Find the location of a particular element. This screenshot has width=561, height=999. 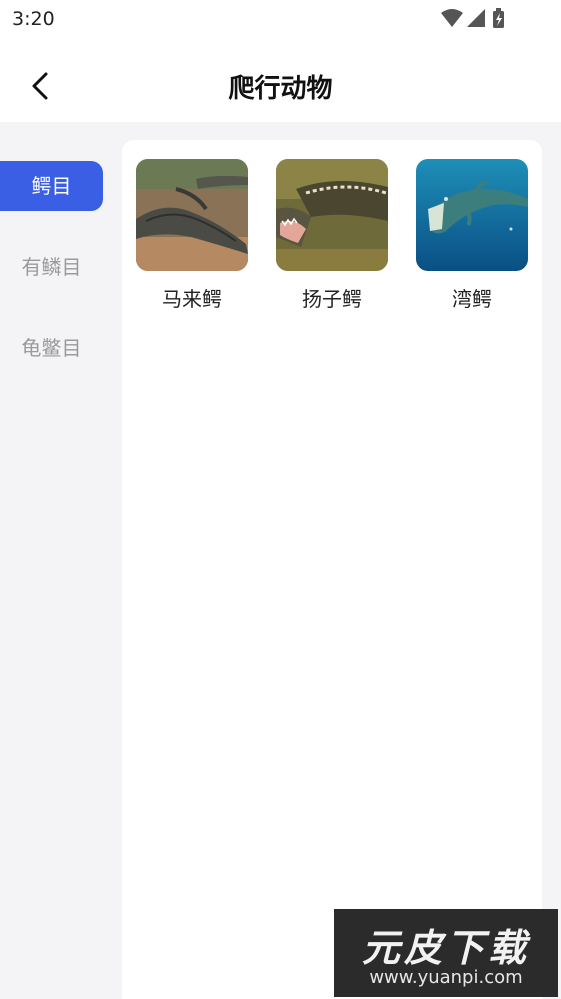

sidebar-item-crocodilia: 鳄目 is located at coordinates (51, 186).